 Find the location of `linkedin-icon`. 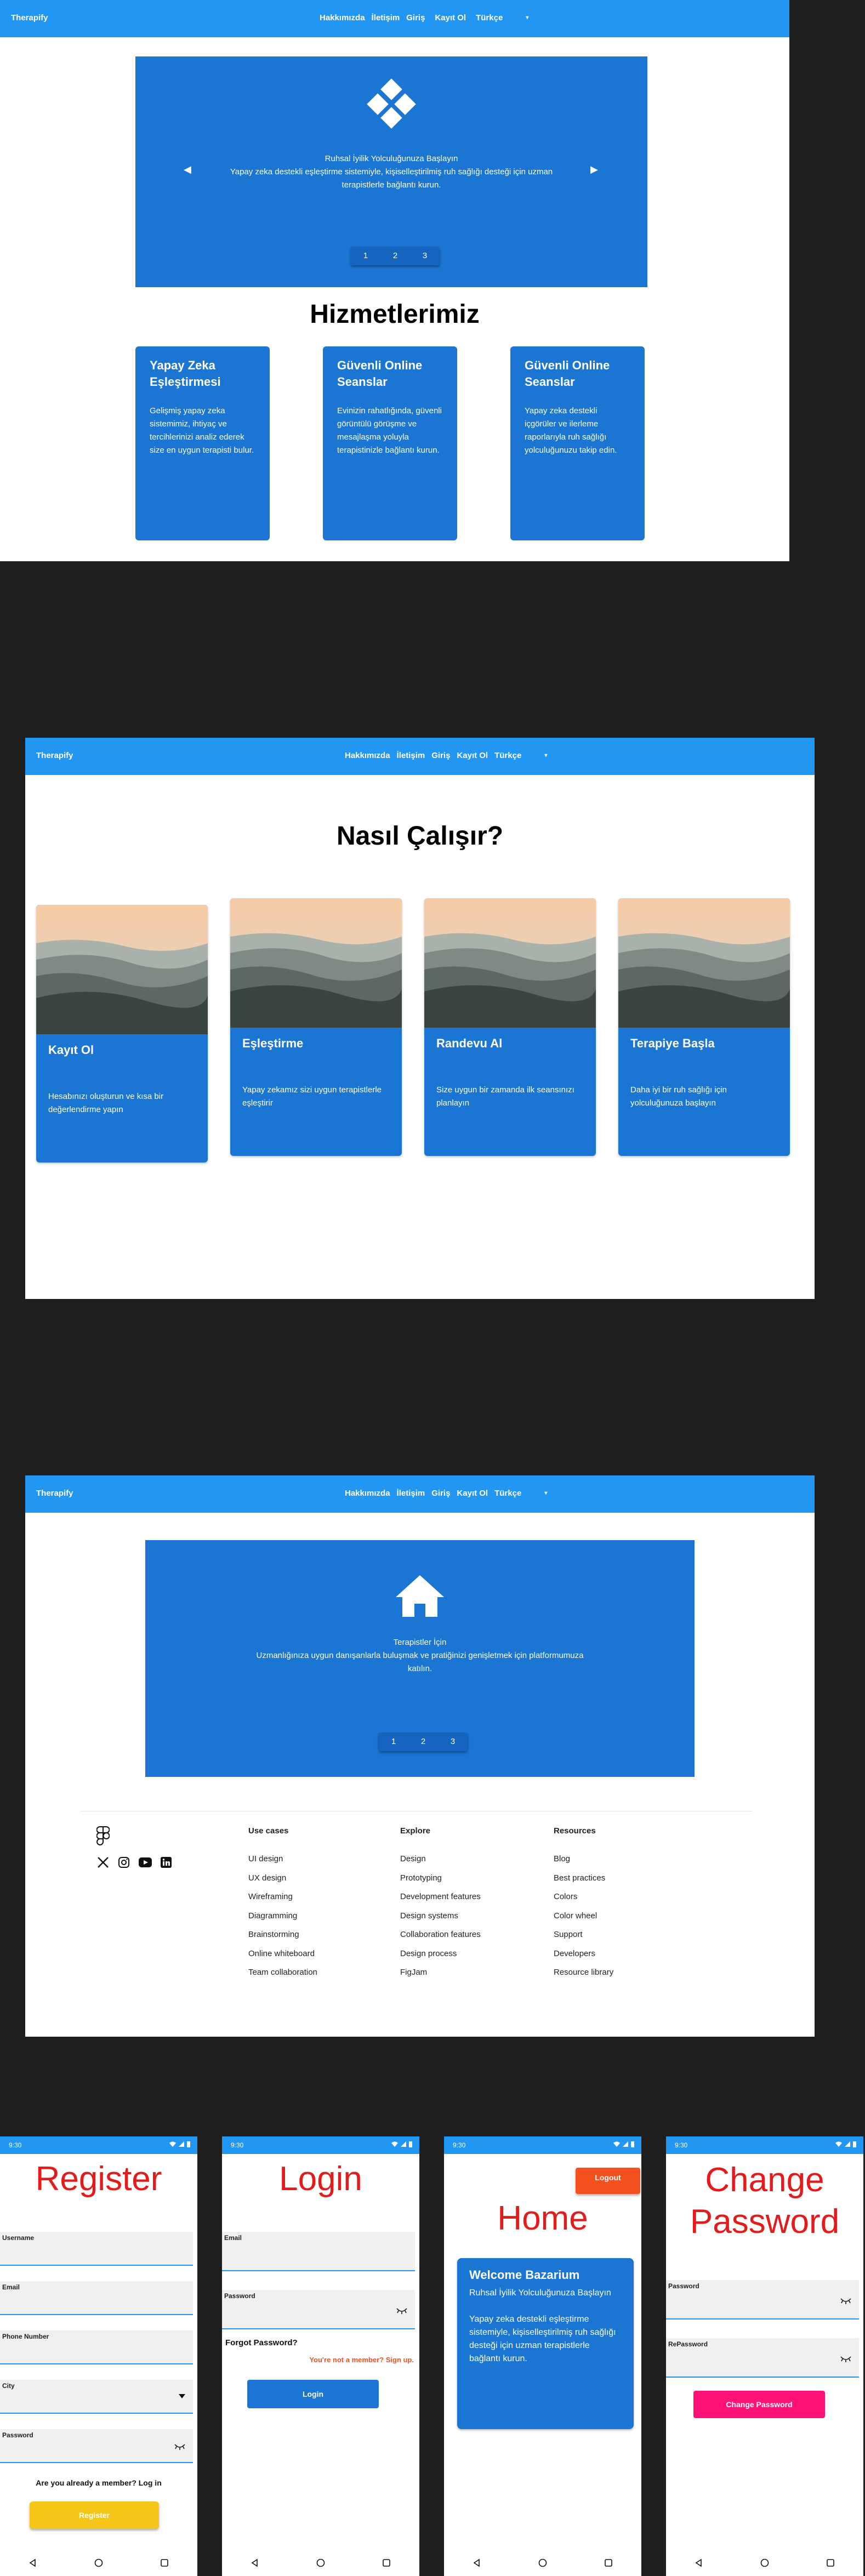

linkedin-icon is located at coordinates (166, 1862).